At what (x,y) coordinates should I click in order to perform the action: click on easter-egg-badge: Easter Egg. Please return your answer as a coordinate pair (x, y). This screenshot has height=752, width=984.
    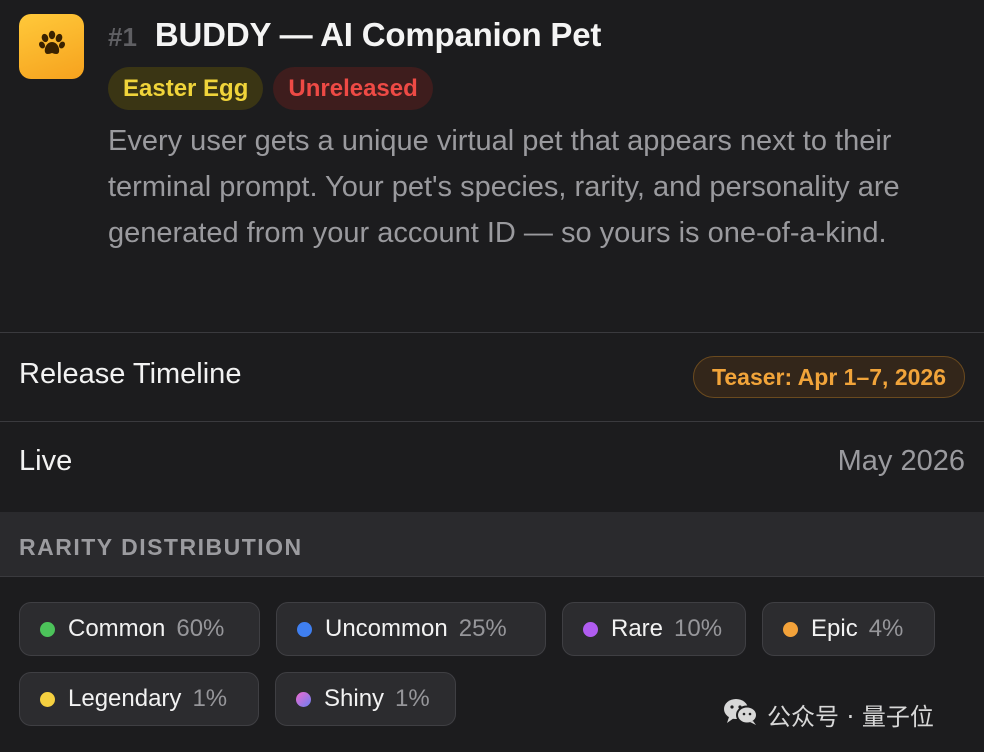
    Looking at the image, I should click on (186, 88).